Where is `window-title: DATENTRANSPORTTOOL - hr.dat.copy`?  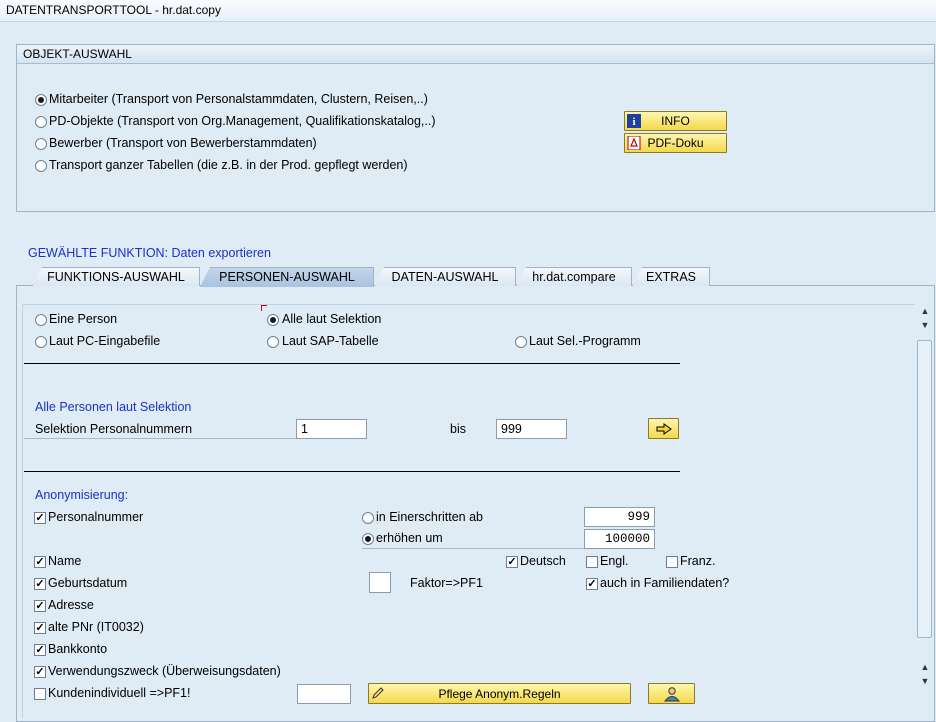
window-title: DATENTRANSPORTTOOL - hr.dat.copy is located at coordinates (468, 11).